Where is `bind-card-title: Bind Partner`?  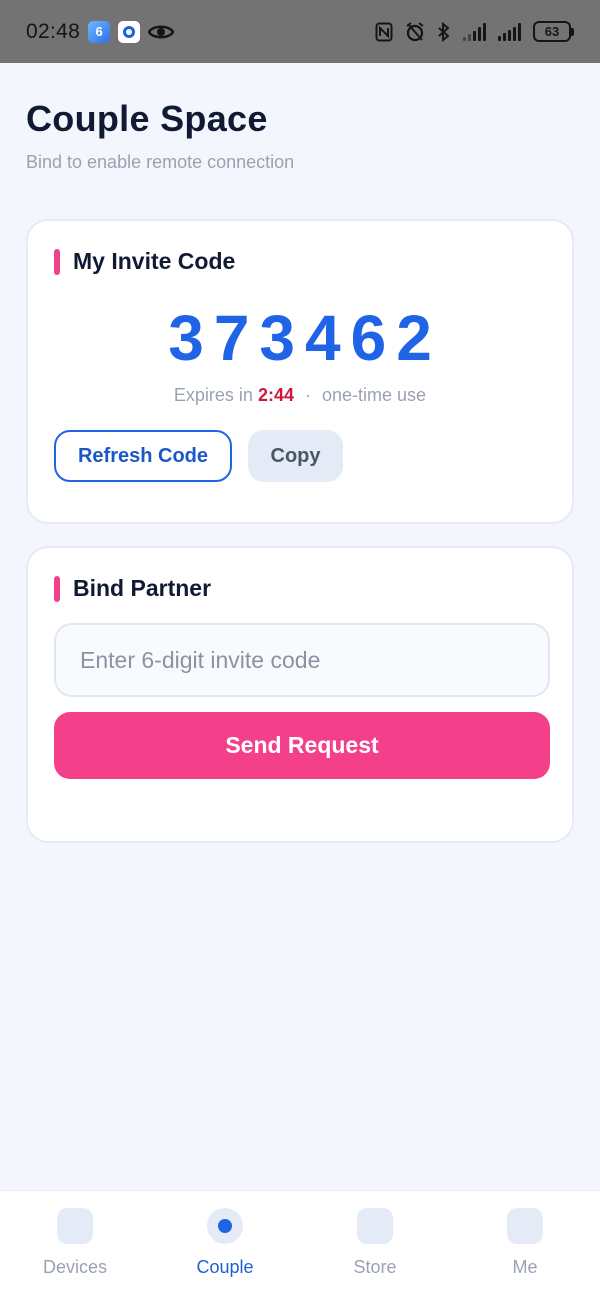
bind-card-title: Bind Partner is located at coordinates (142, 588).